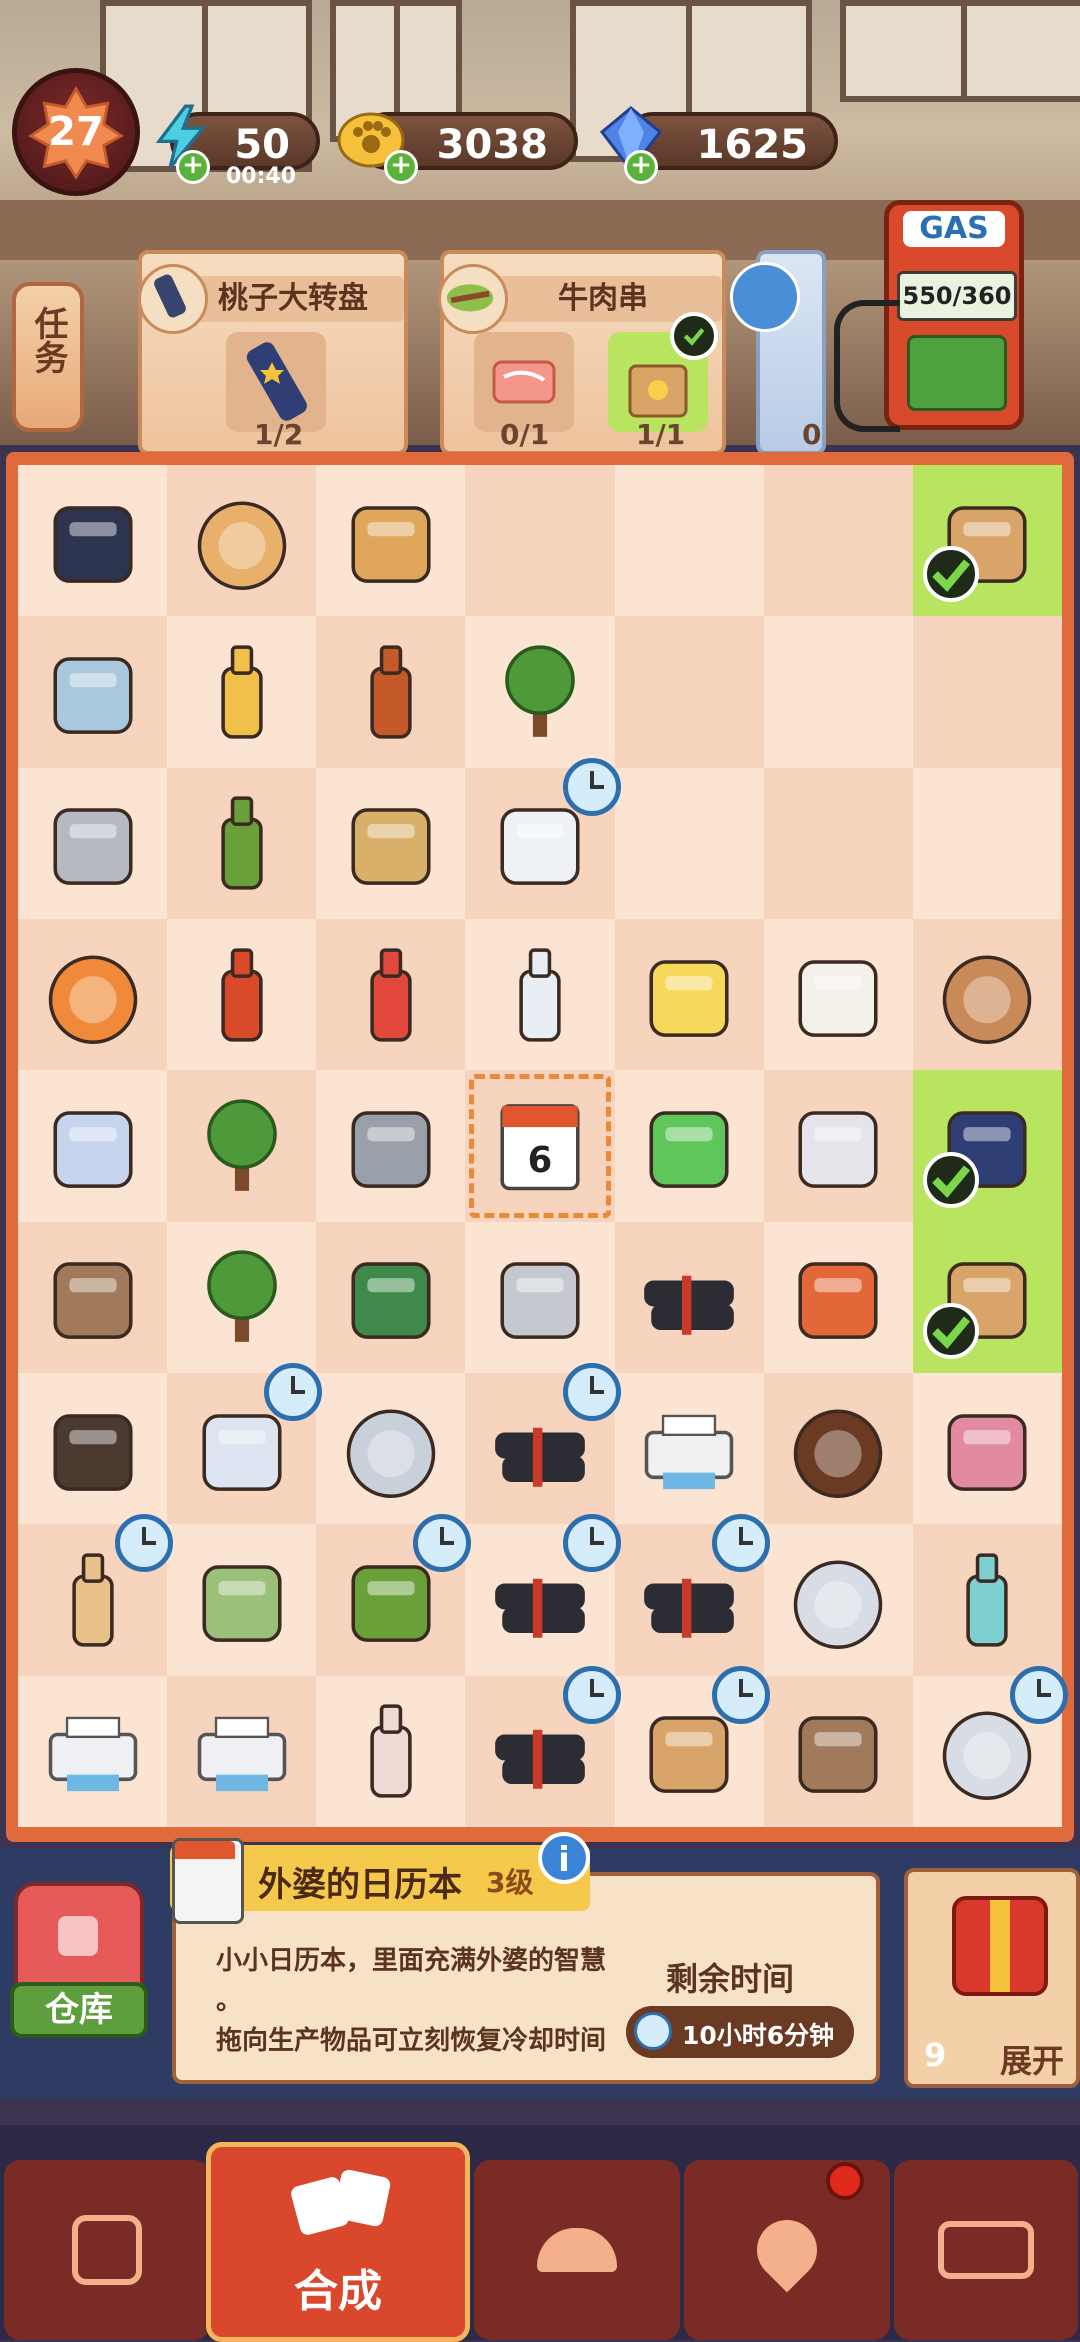 This screenshot has height=2342, width=1080. What do you see at coordinates (838, 1448) in the screenshot?
I see `board-cell-chocolate-plate` at bounding box center [838, 1448].